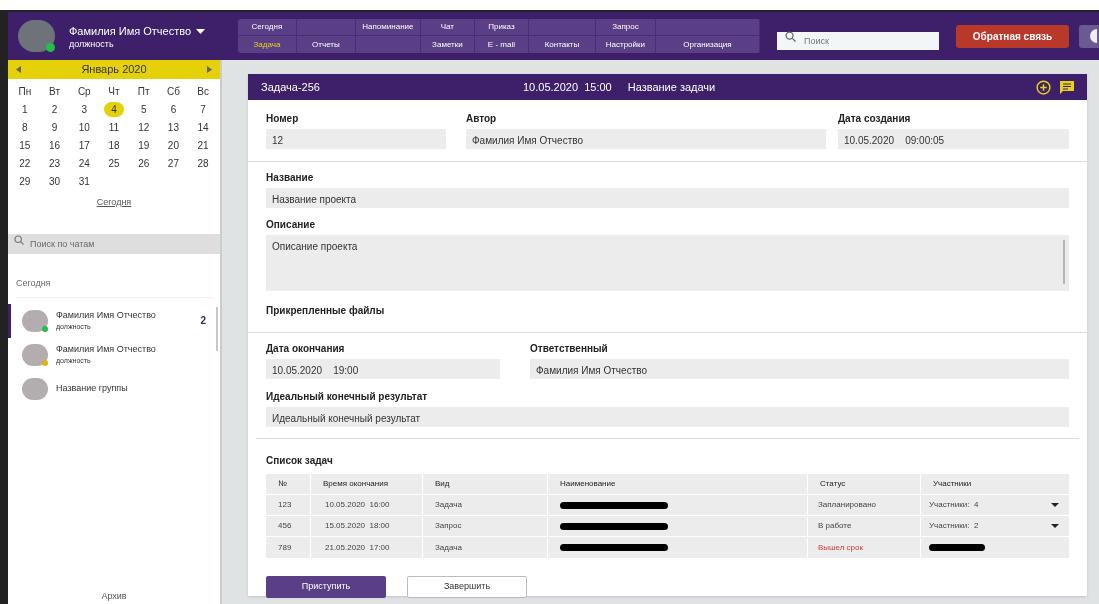  Describe the element at coordinates (173, 91) in the screenshot. I see `weekday: Сб` at that location.